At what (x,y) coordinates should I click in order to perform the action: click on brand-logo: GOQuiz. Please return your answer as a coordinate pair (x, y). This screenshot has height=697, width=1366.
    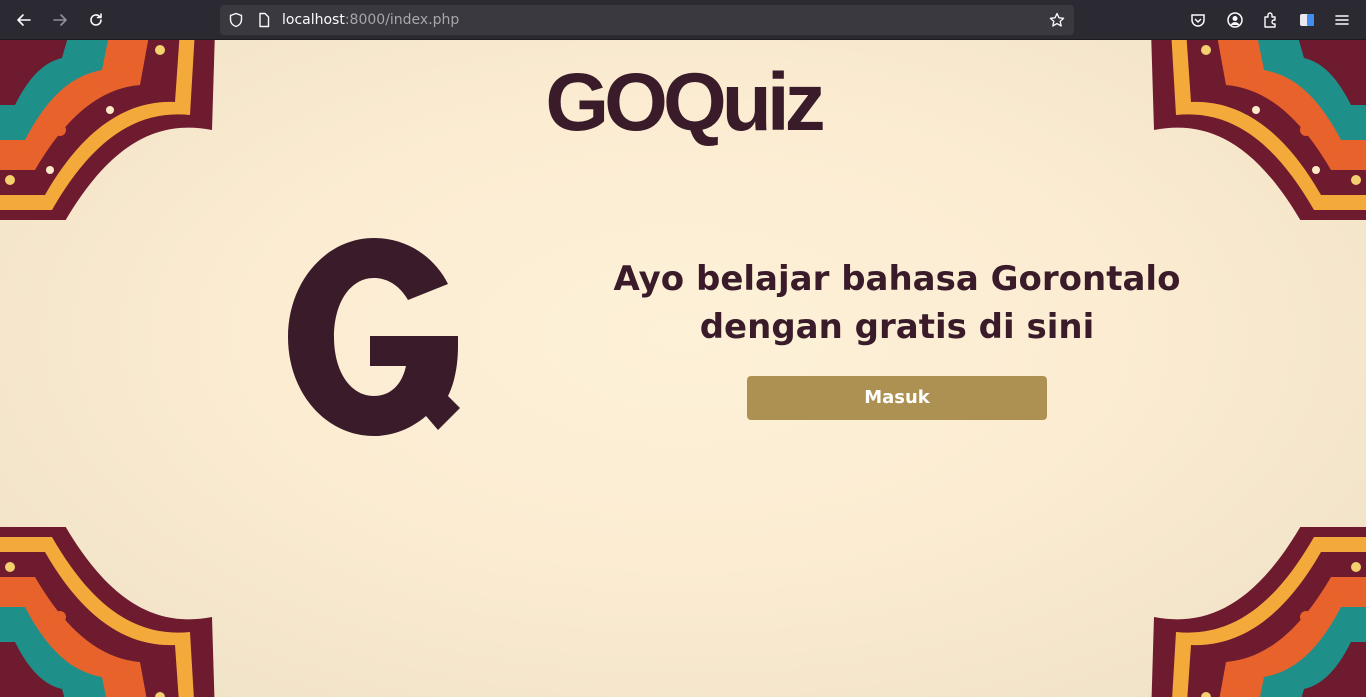
    Looking at the image, I should click on (685, 102).